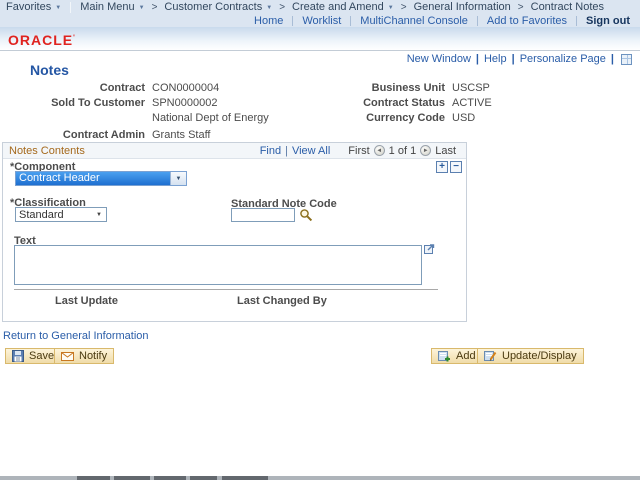 This screenshot has height=480, width=640. What do you see at coordinates (47, 150) in the screenshot?
I see `notes-contents-title: Notes Contents` at bounding box center [47, 150].